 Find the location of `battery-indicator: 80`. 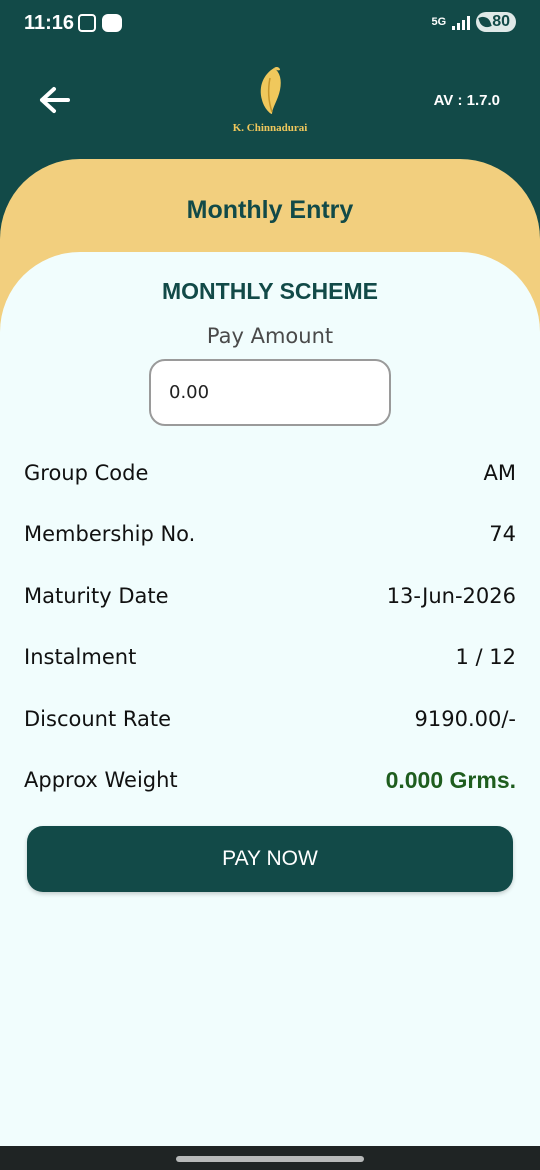

battery-indicator: 80 is located at coordinates (496, 22).